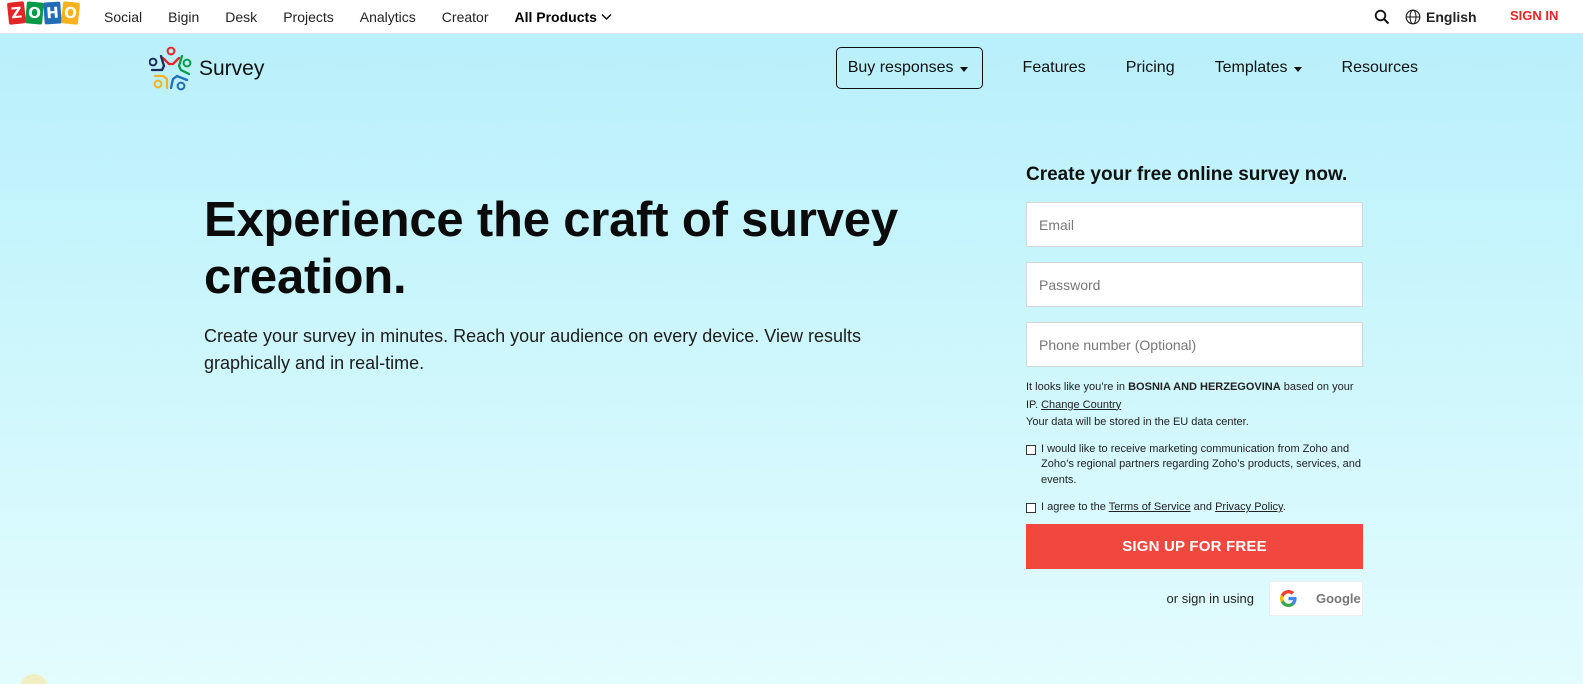  What do you see at coordinates (388, 17) in the screenshot?
I see `product-link-analytics: Analytics` at bounding box center [388, 17].